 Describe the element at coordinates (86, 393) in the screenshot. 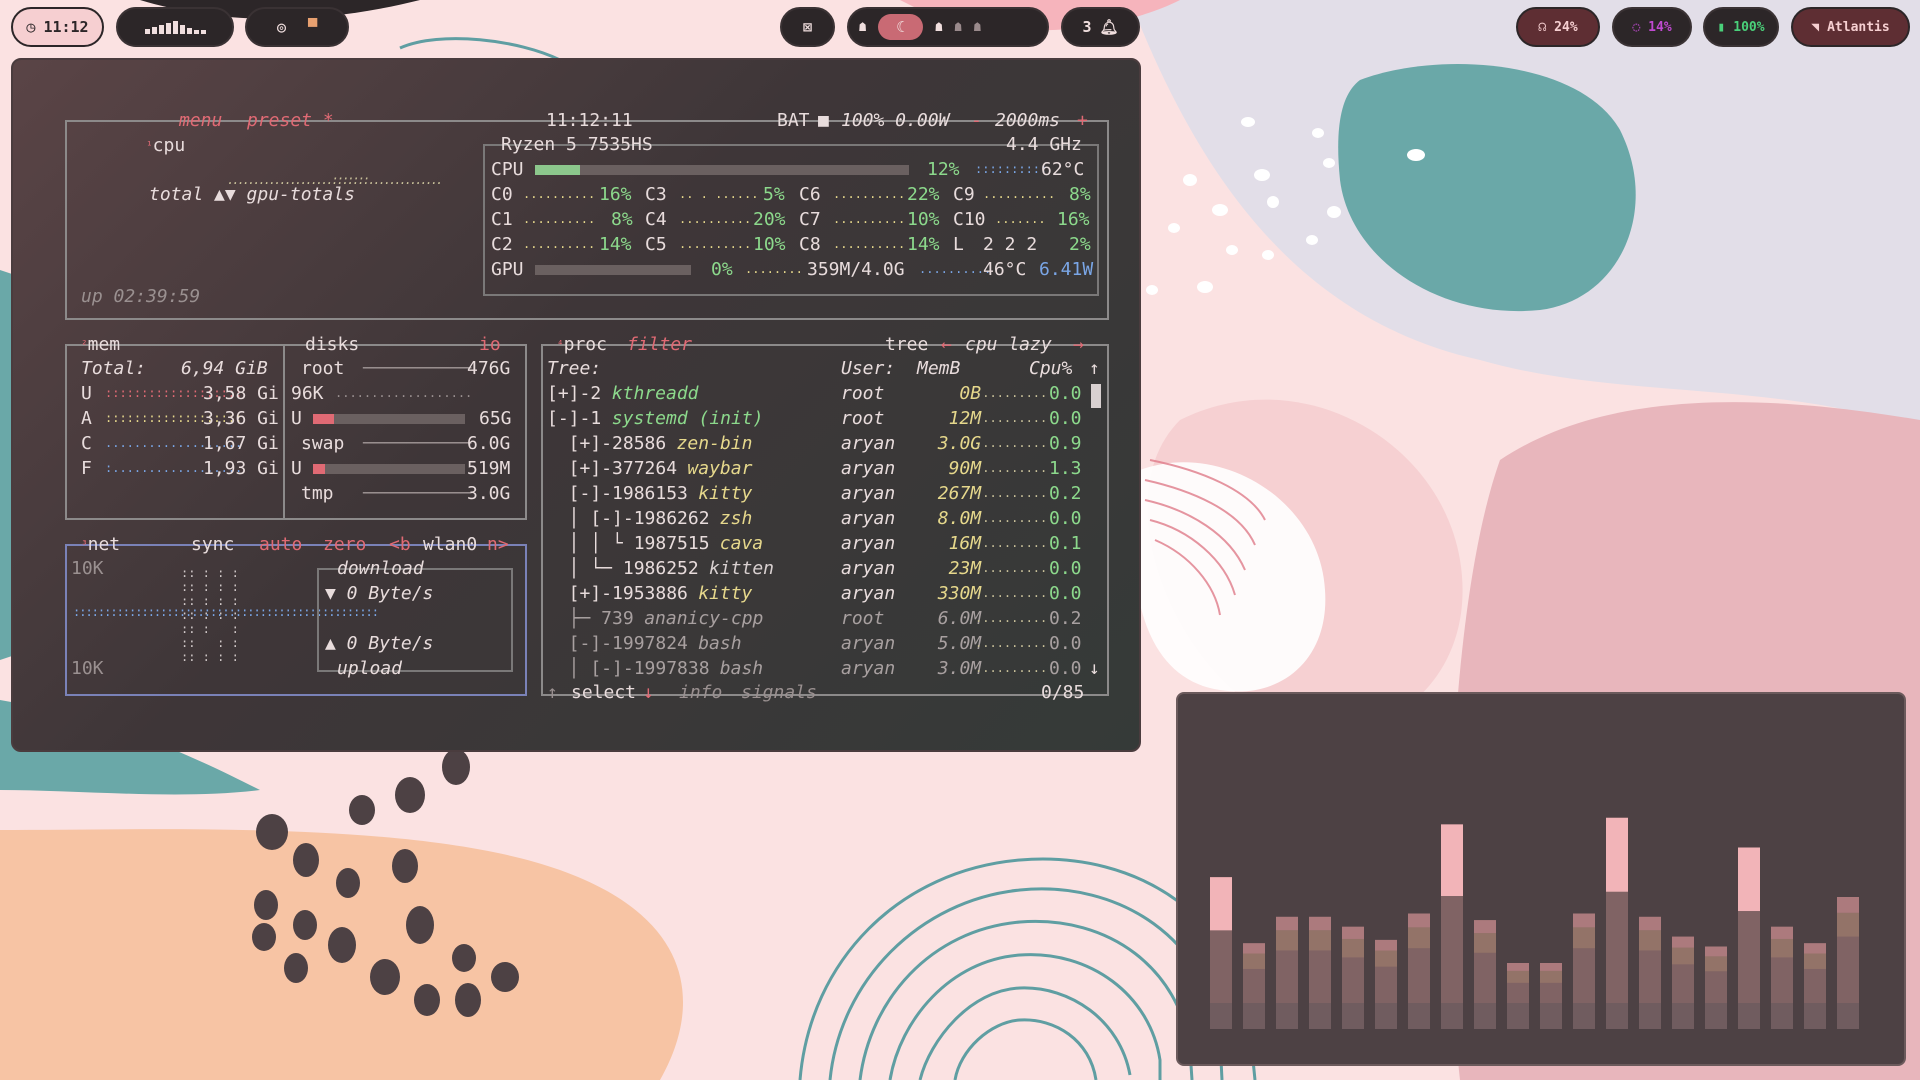

I see `mem-used-label: U` at that location.